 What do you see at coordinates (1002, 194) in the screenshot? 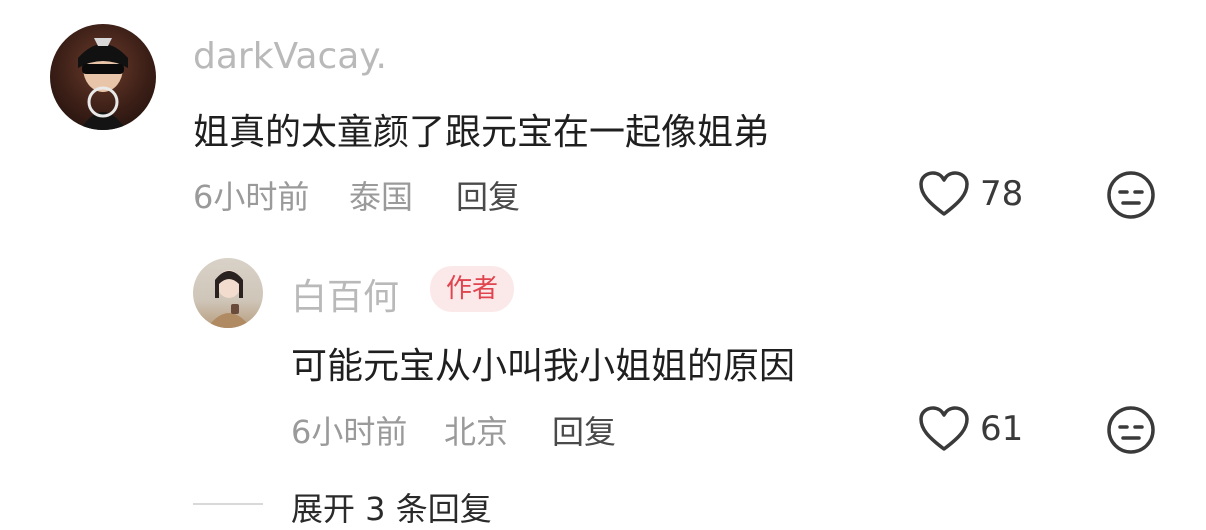
I see `comment-like-count: 78` at bounding box center [1002, 194].